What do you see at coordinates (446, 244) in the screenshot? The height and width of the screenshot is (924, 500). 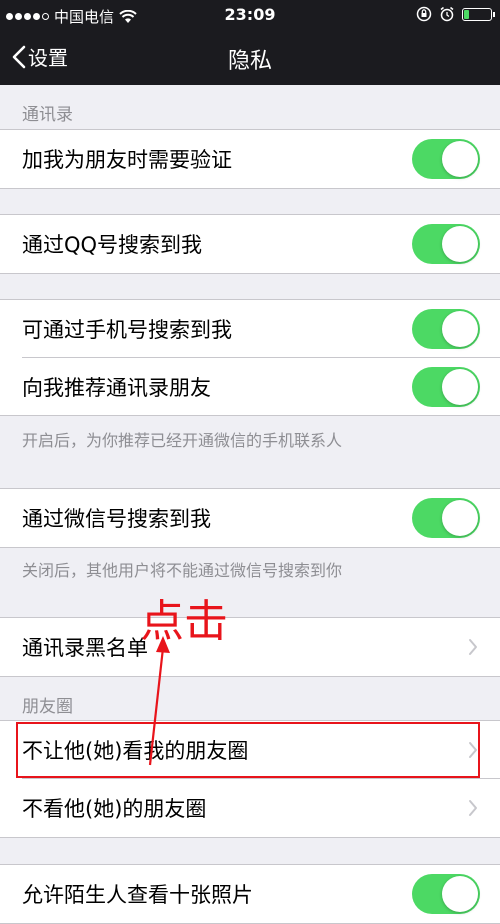 I see `search-by-qq-toggle` at bounding box center [446, 244].